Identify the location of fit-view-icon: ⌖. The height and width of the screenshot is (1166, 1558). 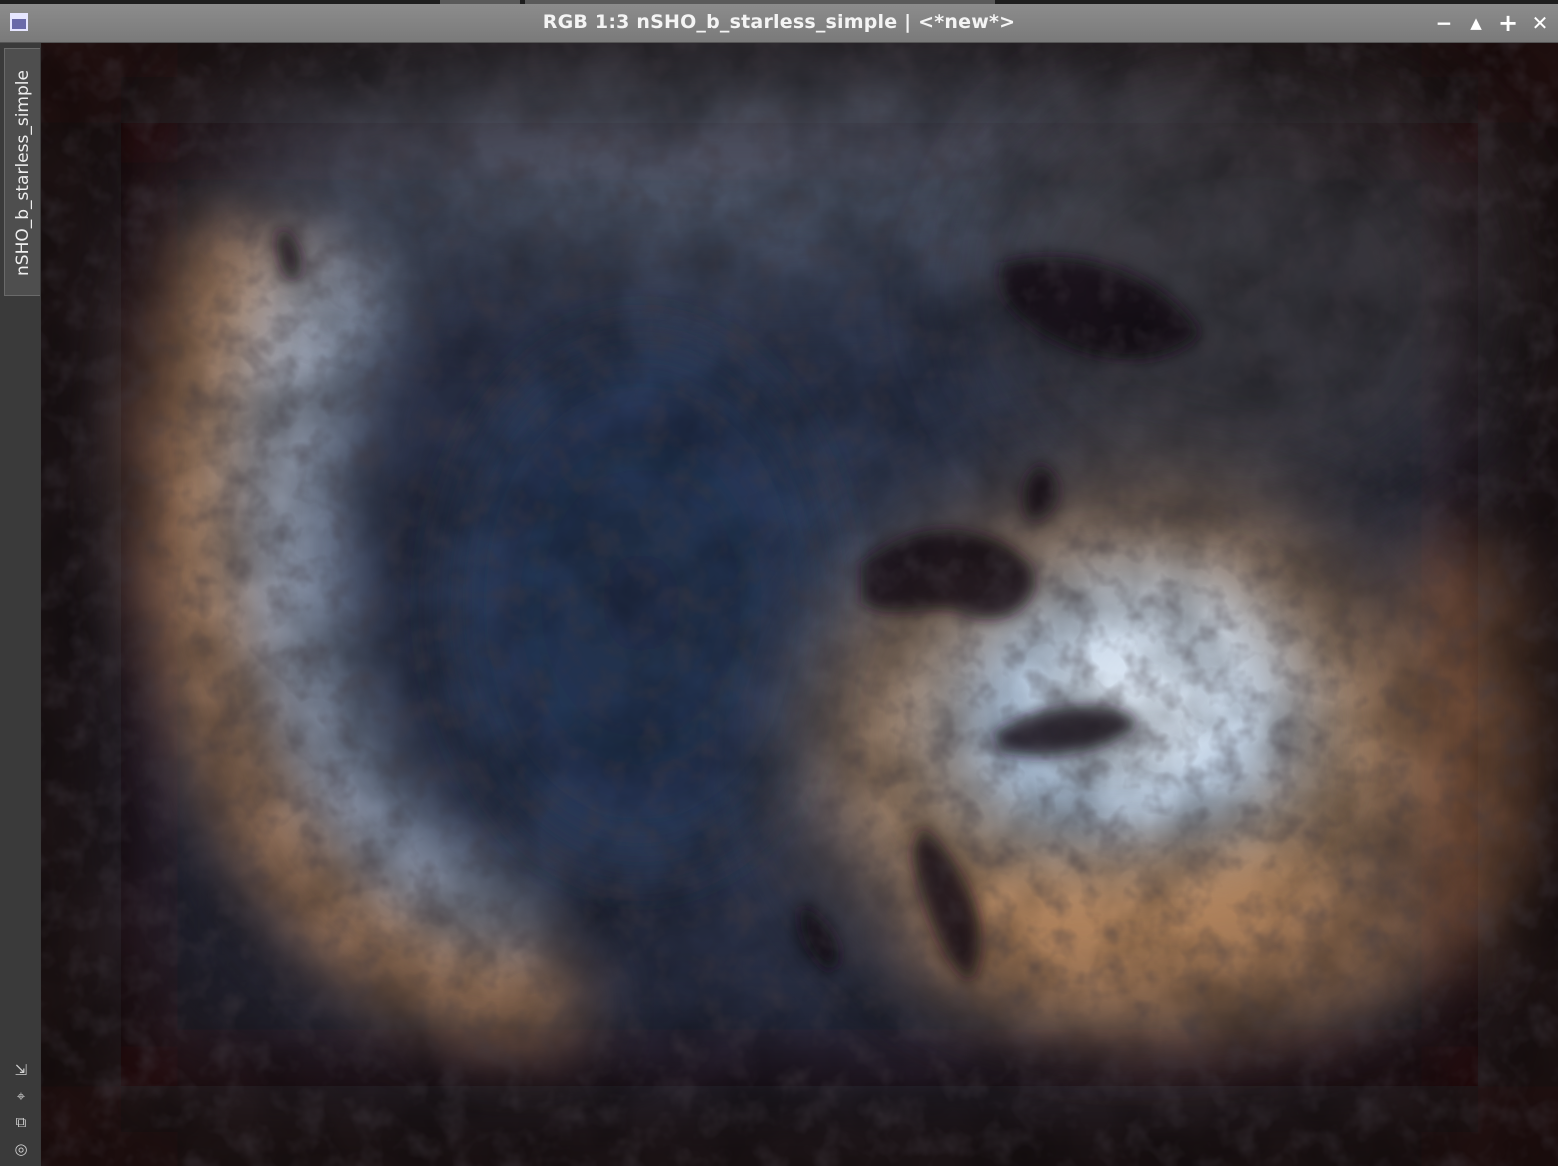
(21, 1096).